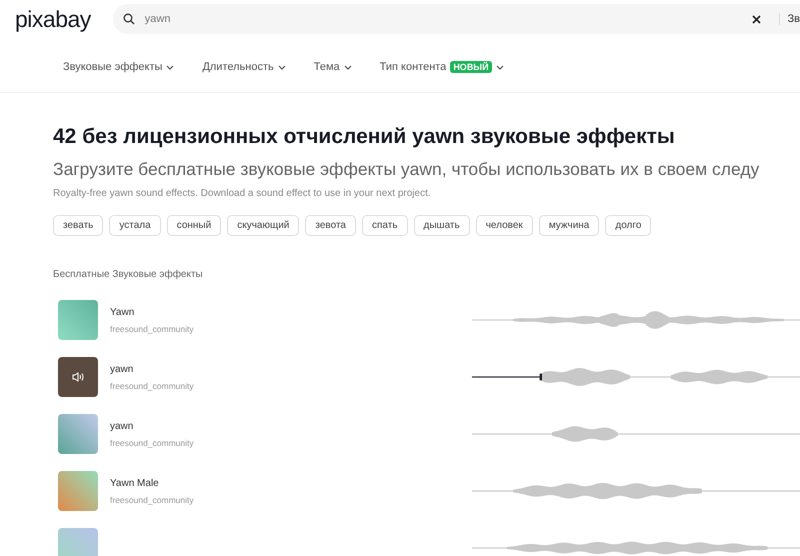 Image resolution: width=800 pixels, height=556 pixels. Describe the element at coordinates (78, 225) in the screenshot. I see `tag-chip: зевать` at that location.